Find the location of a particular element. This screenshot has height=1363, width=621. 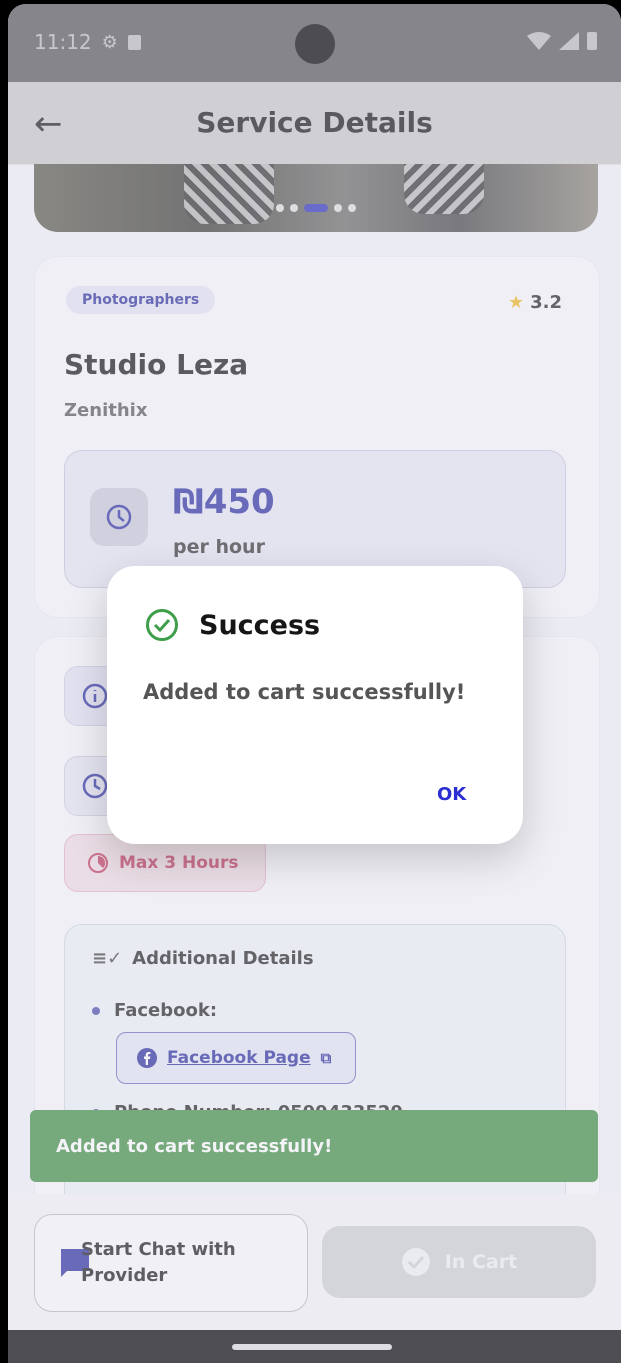

success-dialog: Success Added to cart successfully! OK is located at coordinates (315, 705).